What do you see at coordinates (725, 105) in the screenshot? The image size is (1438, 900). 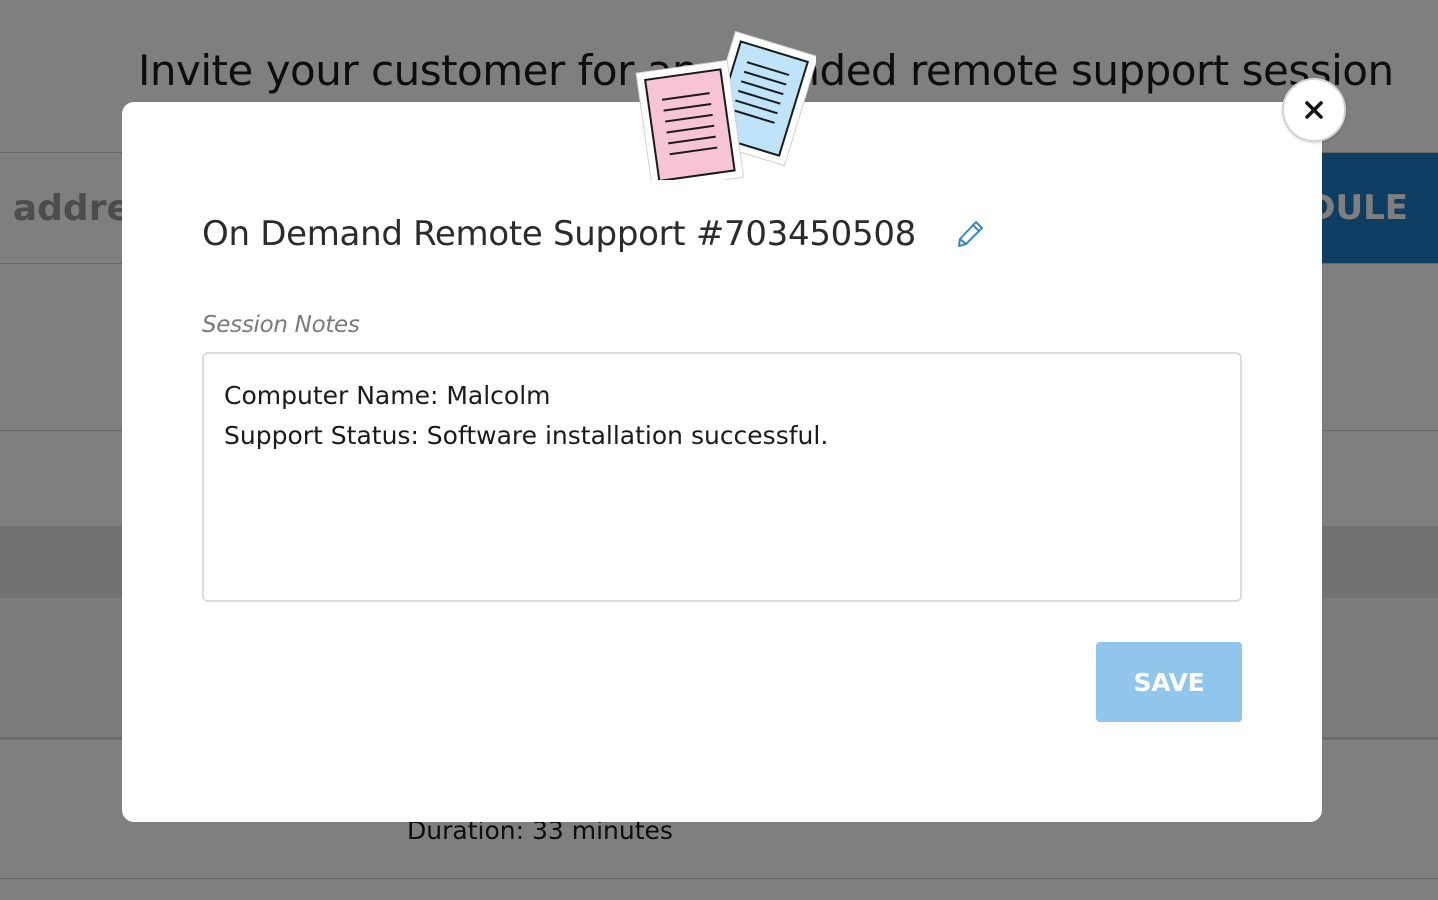 I see `documents-illustration` at bounding box center [725, 105].